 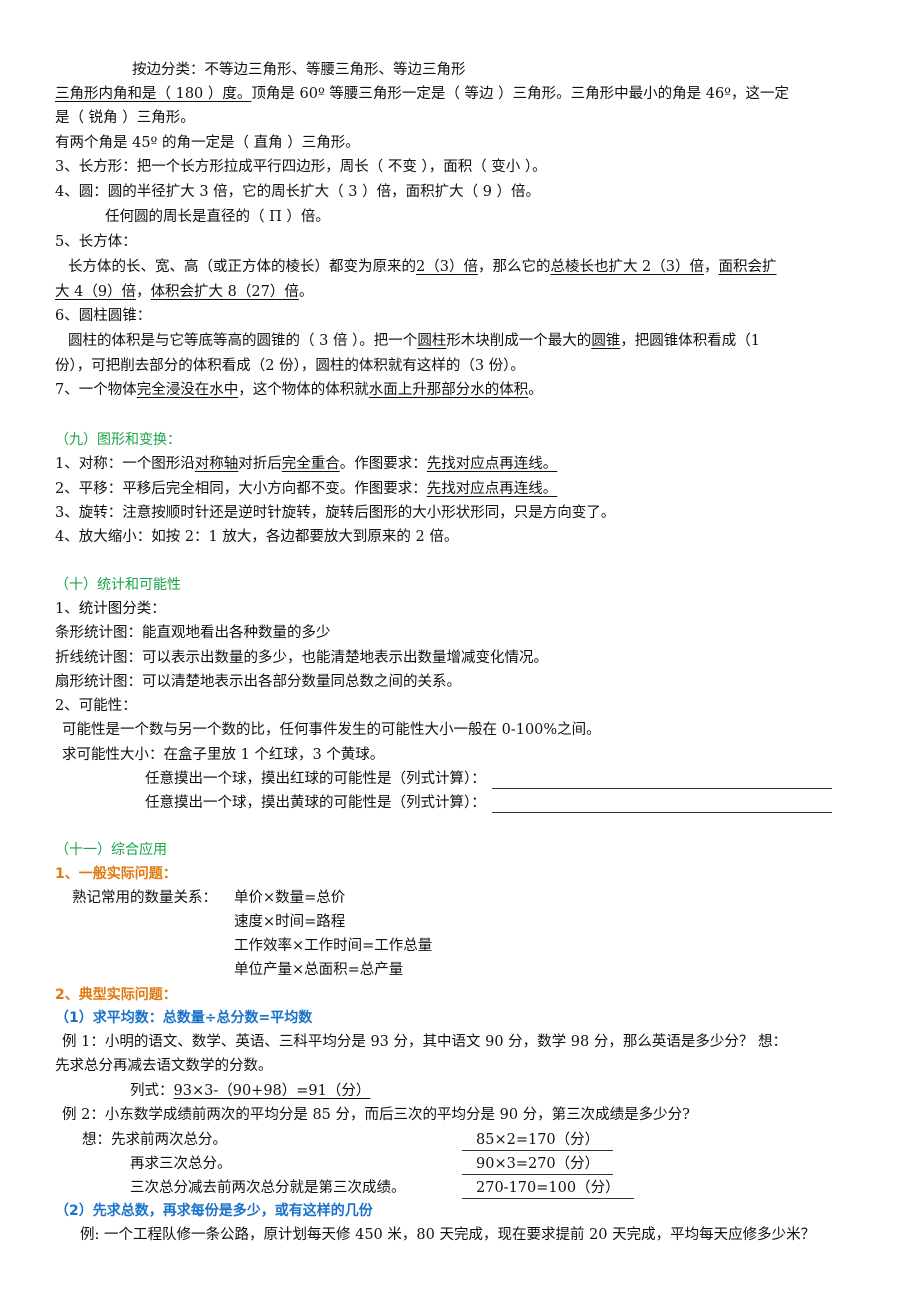 I want to click on probability-title: 2、可能性：, so click(x=96, y=706).